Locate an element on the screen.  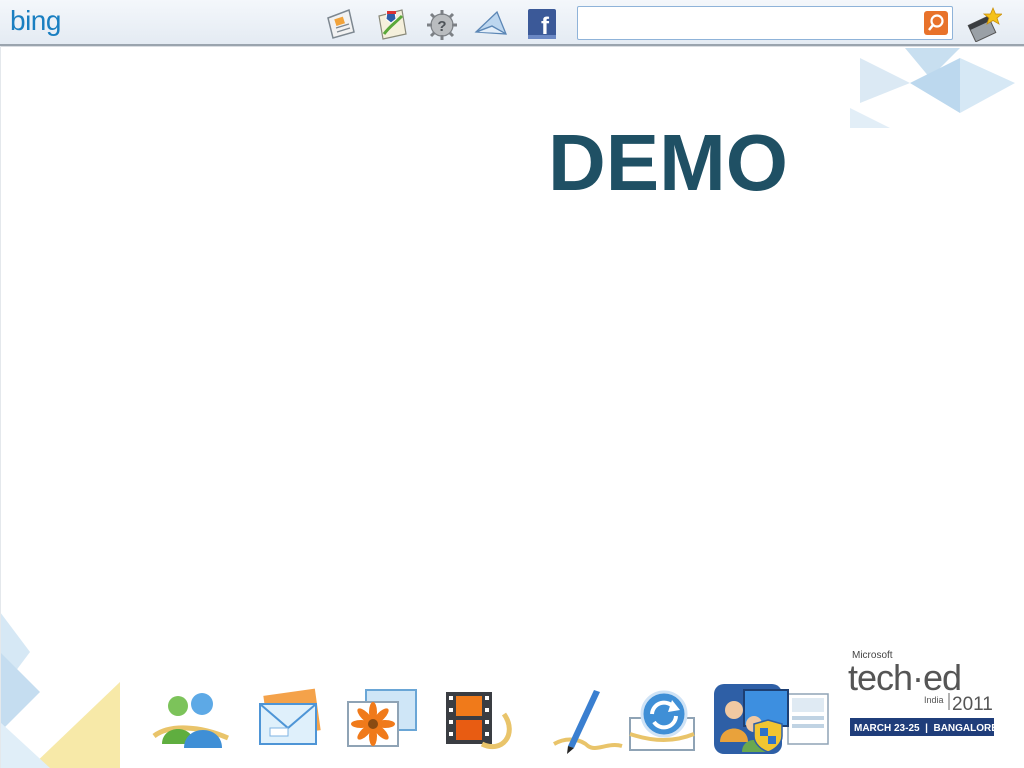
search-button is located at coordinates (936, 23).